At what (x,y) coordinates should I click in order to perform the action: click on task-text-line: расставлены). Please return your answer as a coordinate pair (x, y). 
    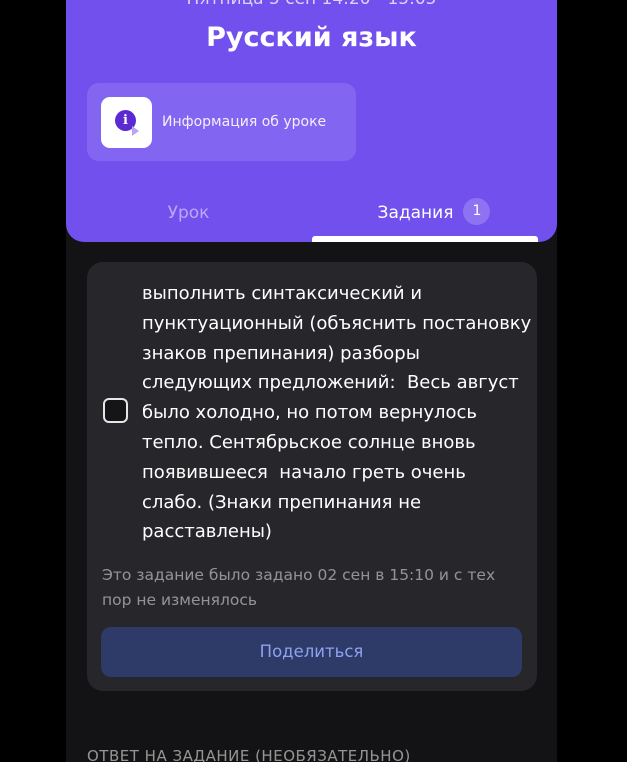
    Looking at the image, I should click on (207, 532).